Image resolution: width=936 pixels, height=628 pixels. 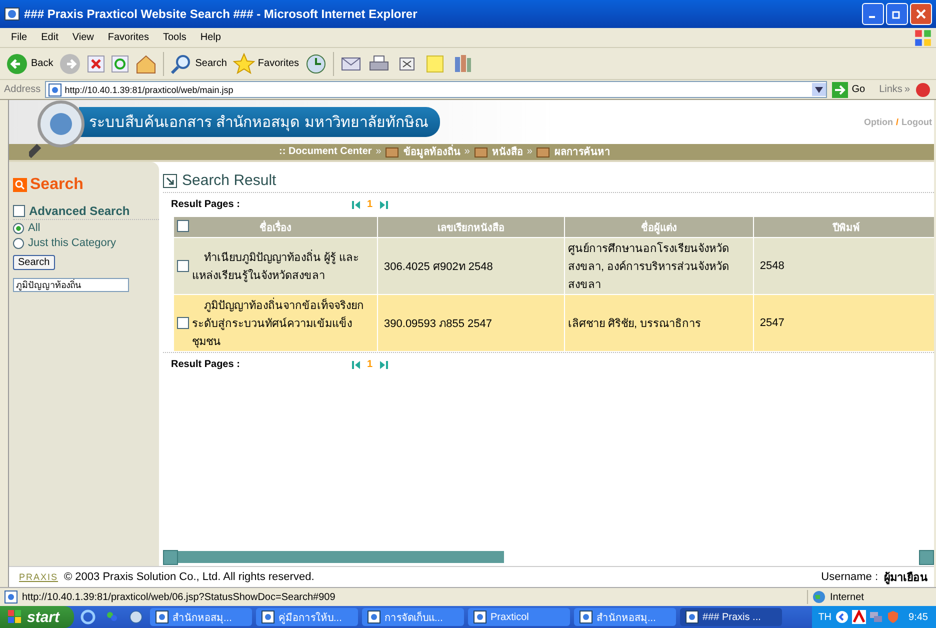 What do you see at coordinates (37, 617) in the screenshot?
I see `start-button: start` at bounding box center [37, 617].